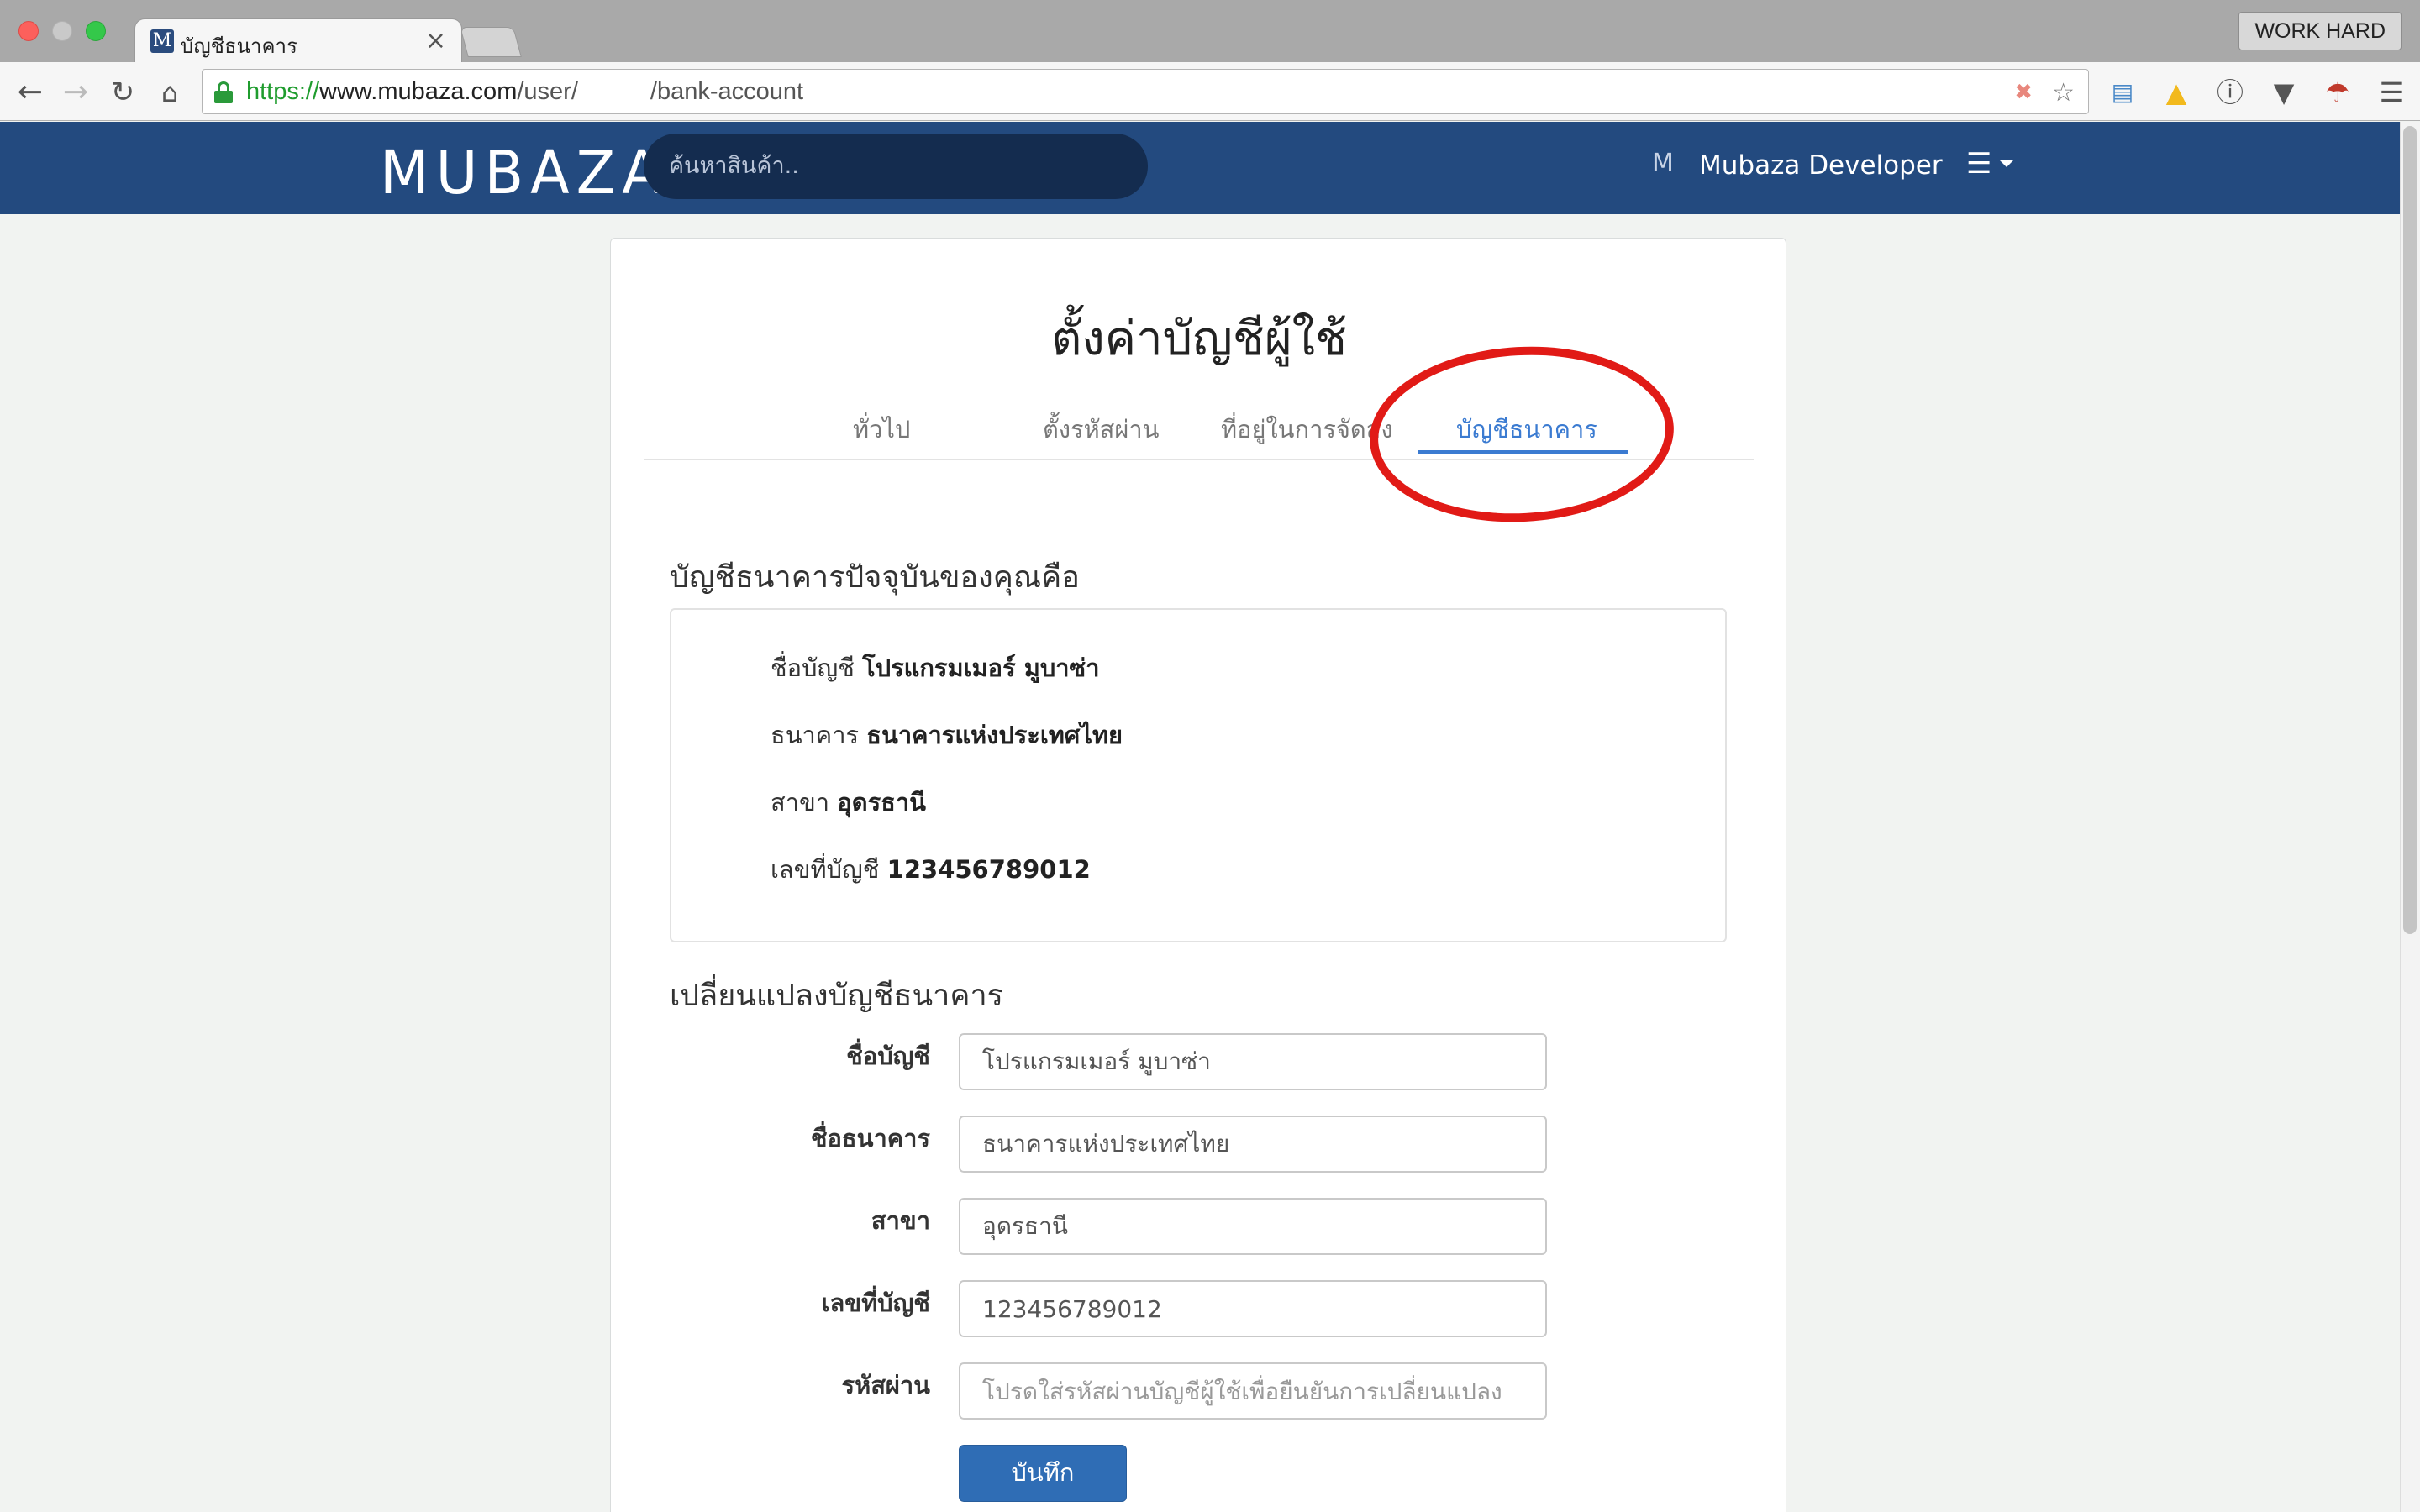 The width and height of the screenshot is (2420, 1512). What do you see at coordinates (2122, 92) in the screenshot?
I see `folder-extension-icon: ▤` at bounding box center [2122, 92].